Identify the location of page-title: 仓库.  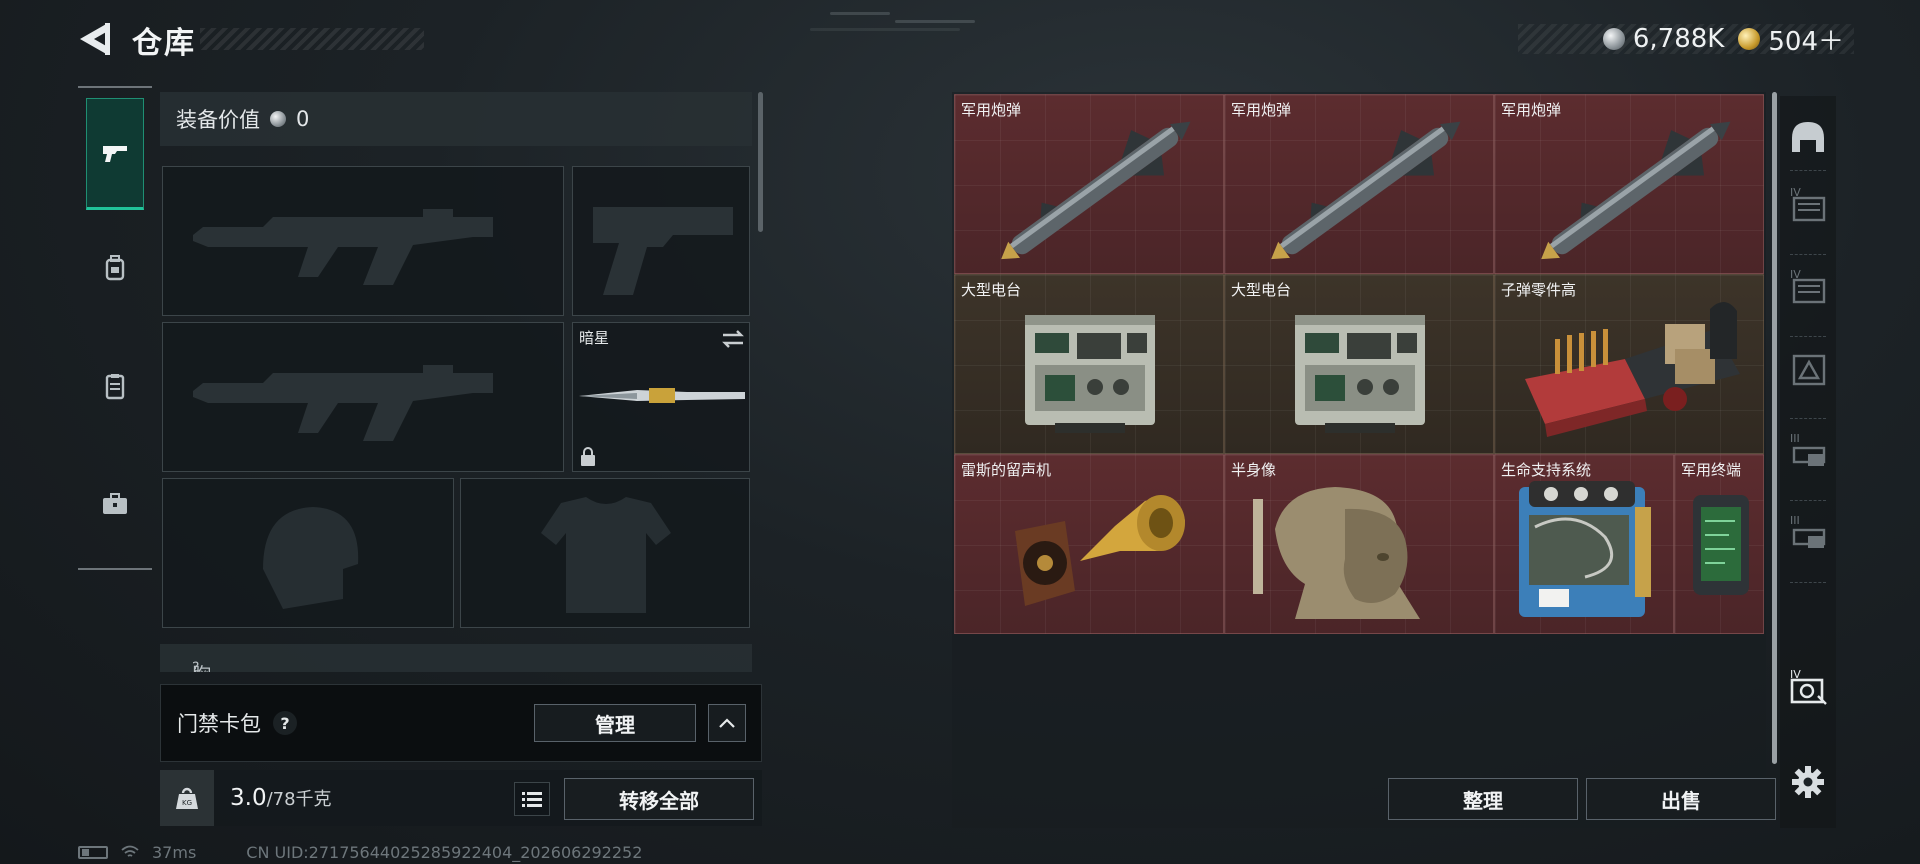
(164, 43).